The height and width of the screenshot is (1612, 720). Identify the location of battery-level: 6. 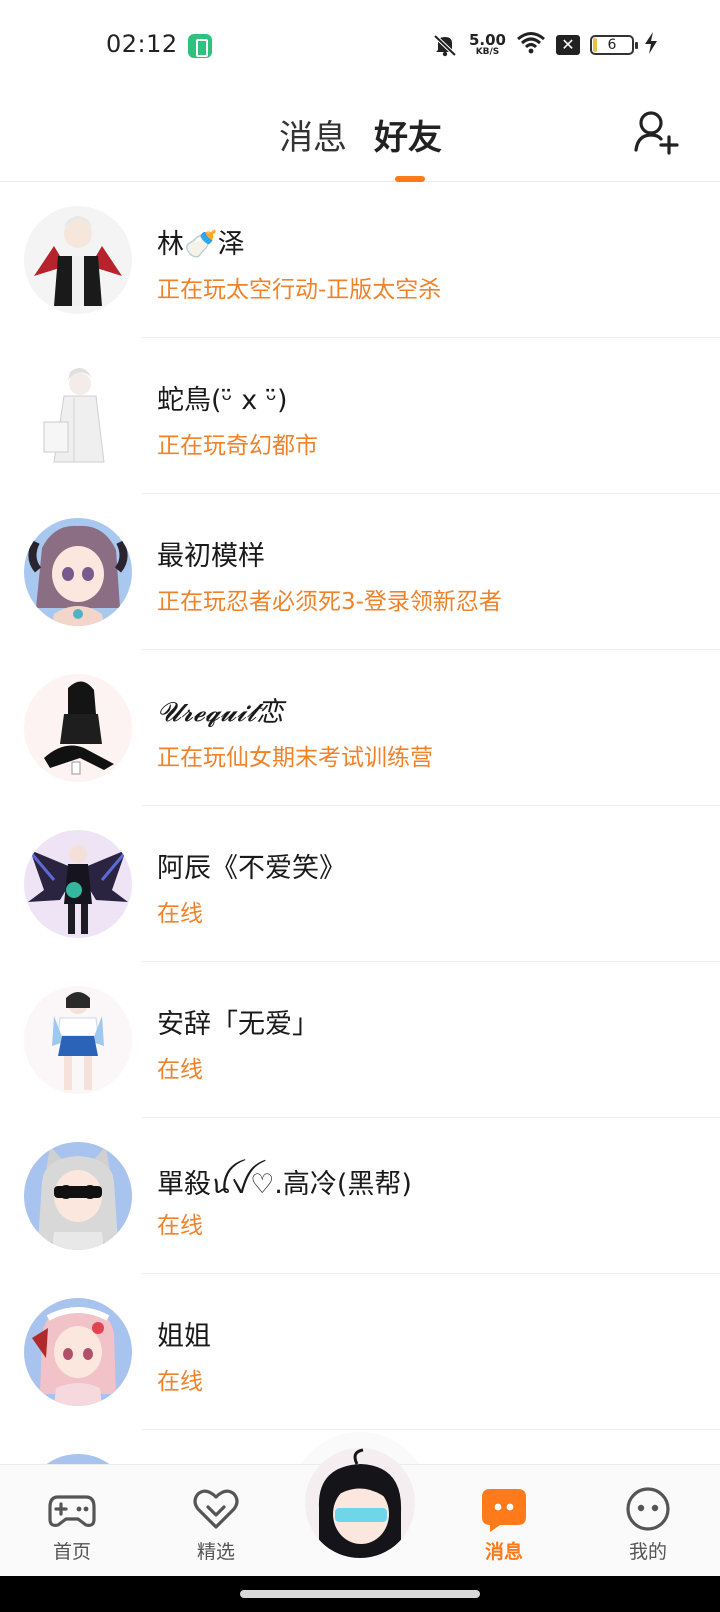
(612, 45).